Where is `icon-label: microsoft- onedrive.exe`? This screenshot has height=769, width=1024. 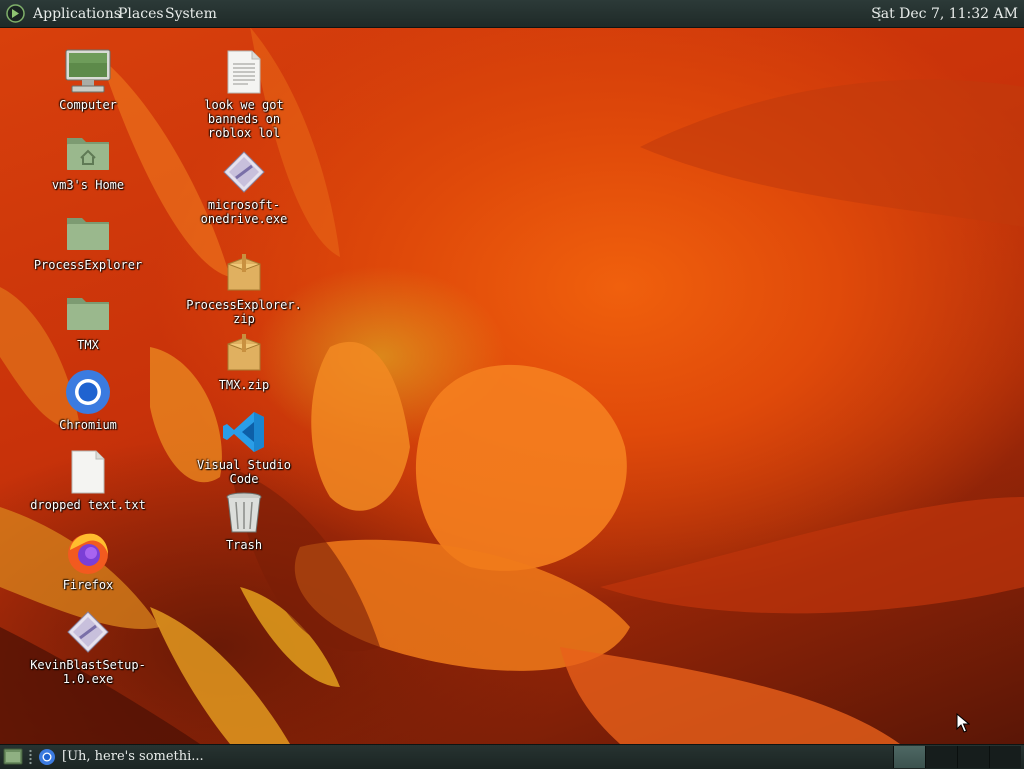
icon-label: microsoft- onedrive.exe is located at coordinates (244, 212).